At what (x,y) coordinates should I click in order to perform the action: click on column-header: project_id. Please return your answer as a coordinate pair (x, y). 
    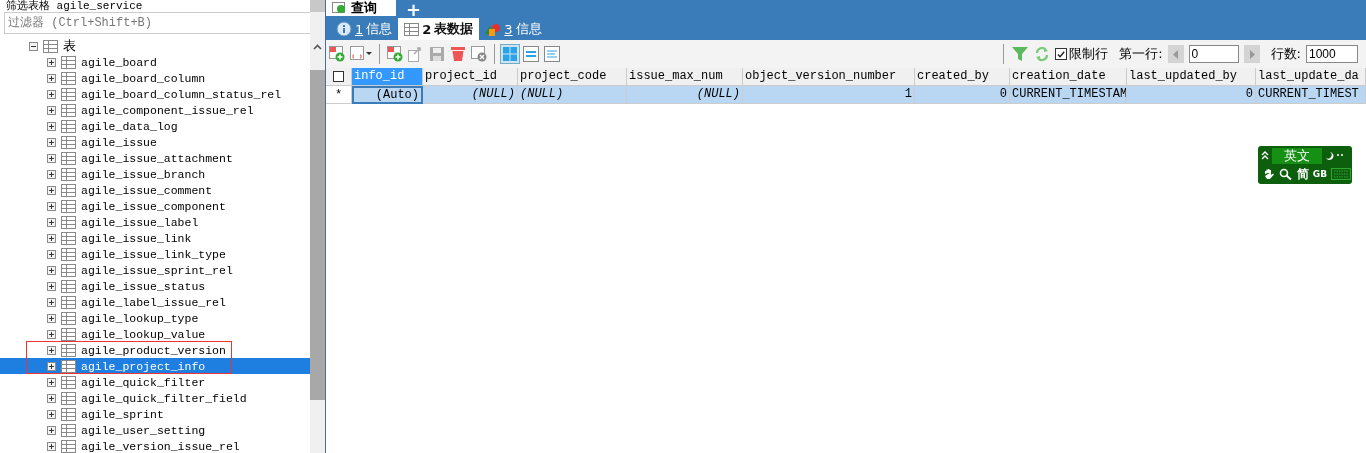
    Looking at the image, I should click on (470, 77).